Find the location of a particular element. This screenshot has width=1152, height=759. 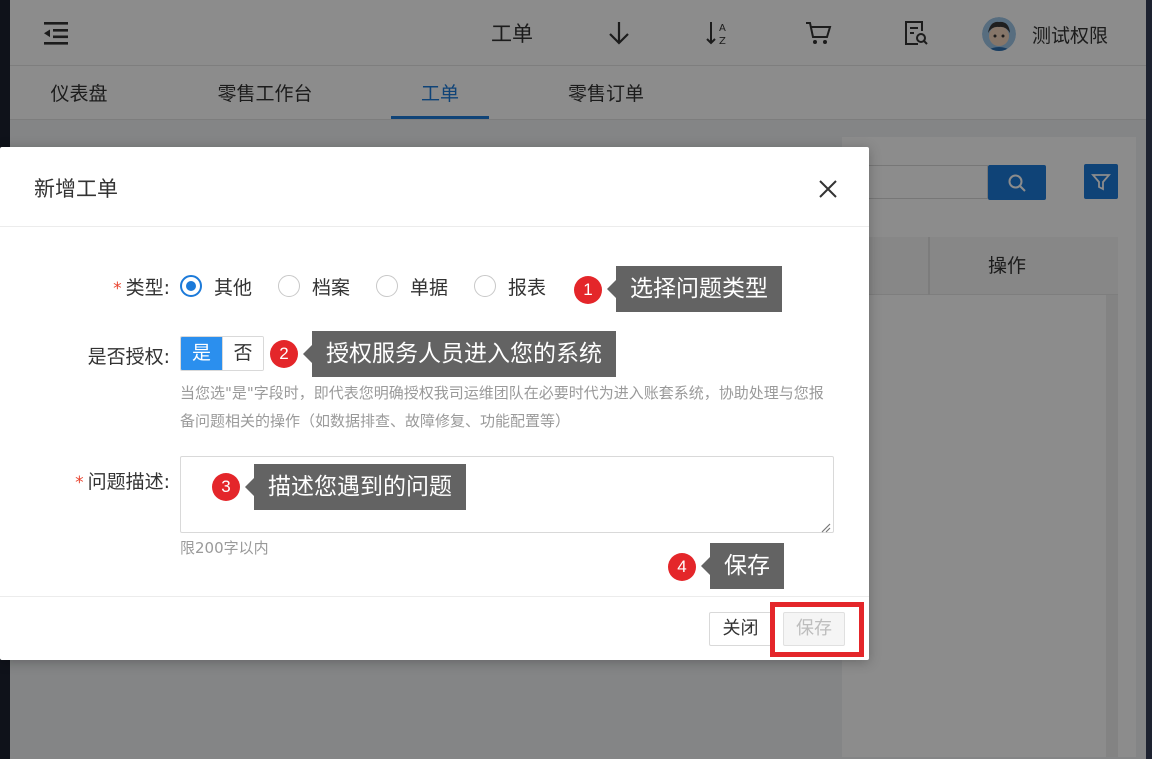

save-highlight-box is located at coordinates (817, 629).